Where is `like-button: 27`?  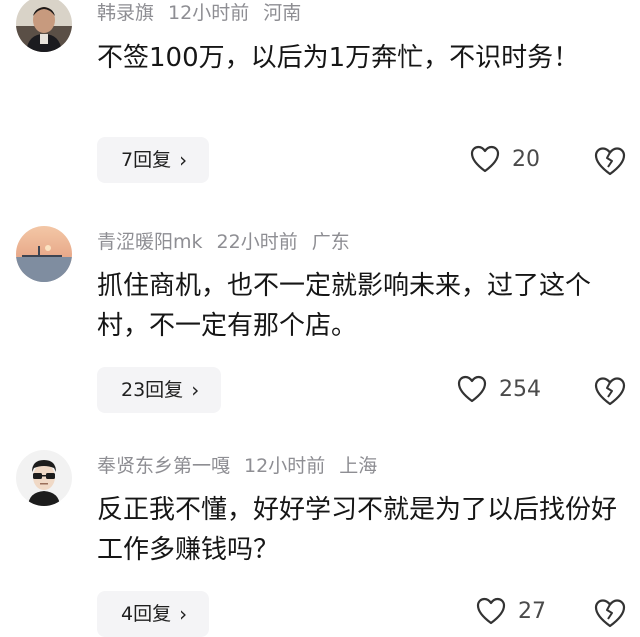
like-button: 27 is located at coordinates (511, 611).